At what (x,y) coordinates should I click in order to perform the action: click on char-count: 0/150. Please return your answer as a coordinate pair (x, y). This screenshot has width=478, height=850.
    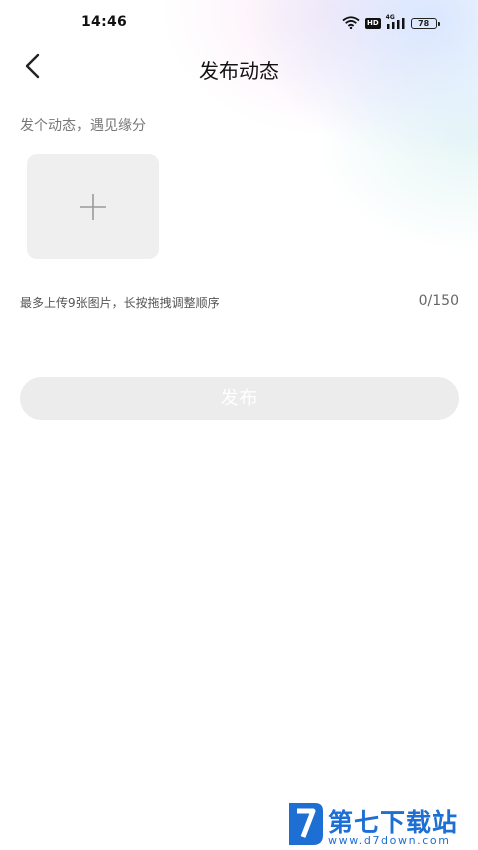
    Looking at the image, I should click on (438, 301).